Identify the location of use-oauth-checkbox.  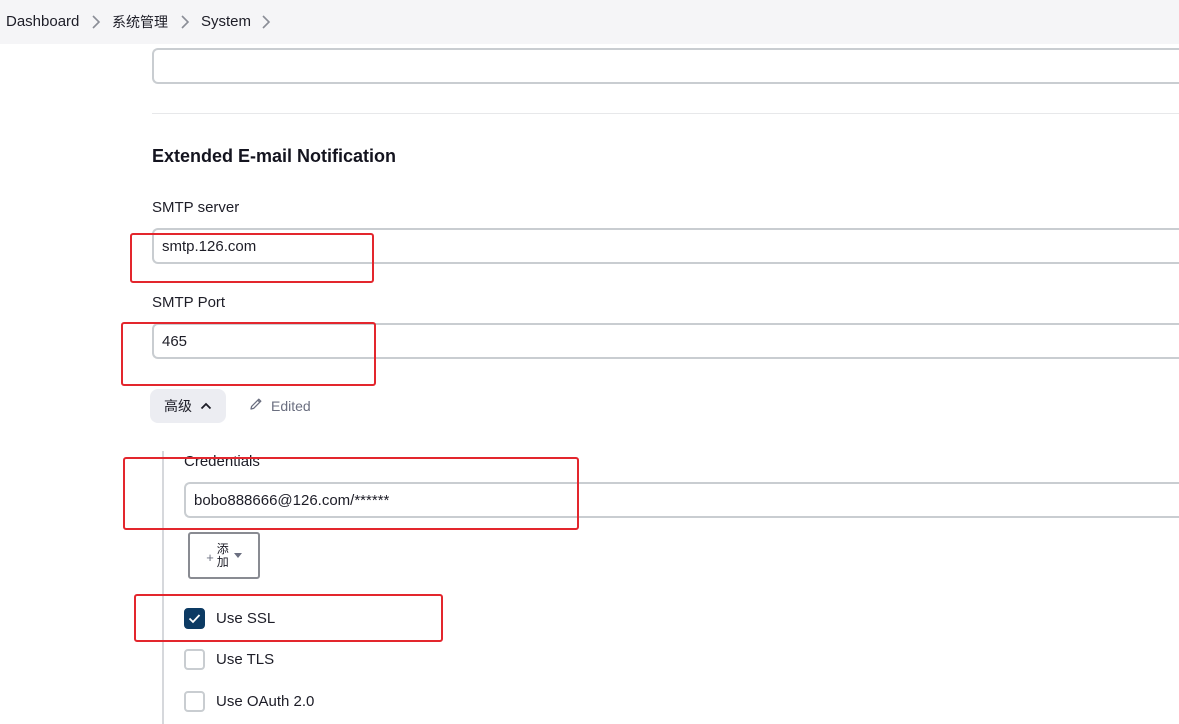
(194, 701).